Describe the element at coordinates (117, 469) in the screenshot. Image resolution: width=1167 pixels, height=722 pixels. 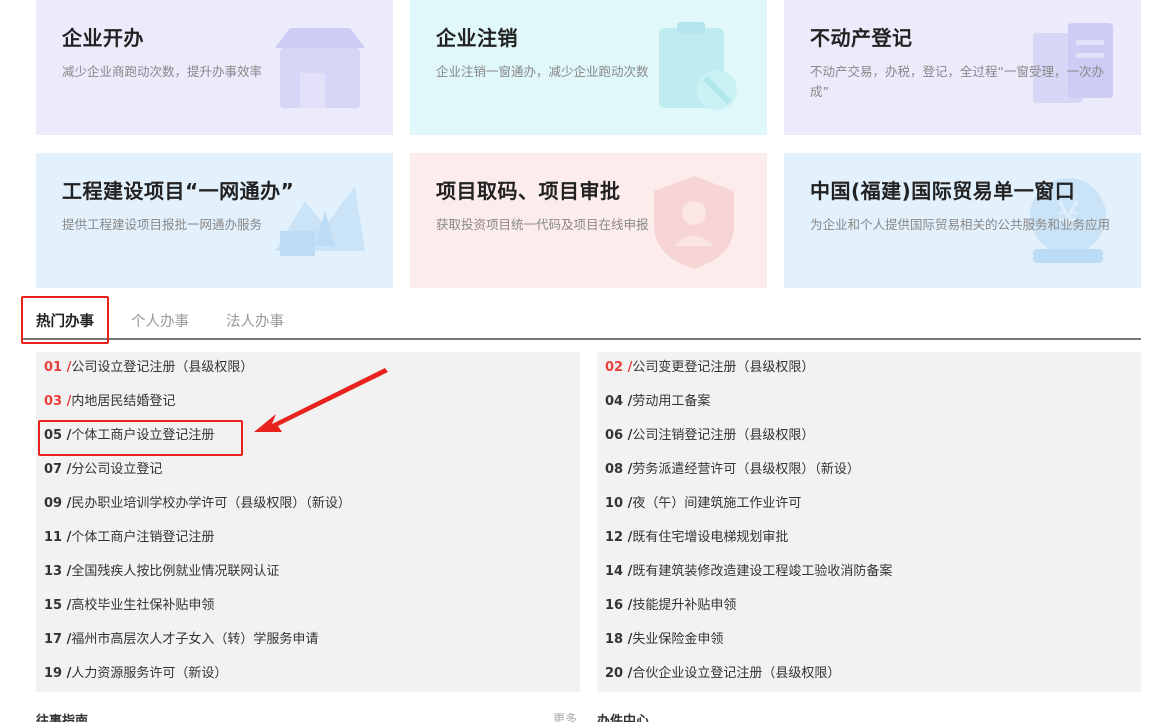
I see `item-label: 分公司设立登记` at that location.